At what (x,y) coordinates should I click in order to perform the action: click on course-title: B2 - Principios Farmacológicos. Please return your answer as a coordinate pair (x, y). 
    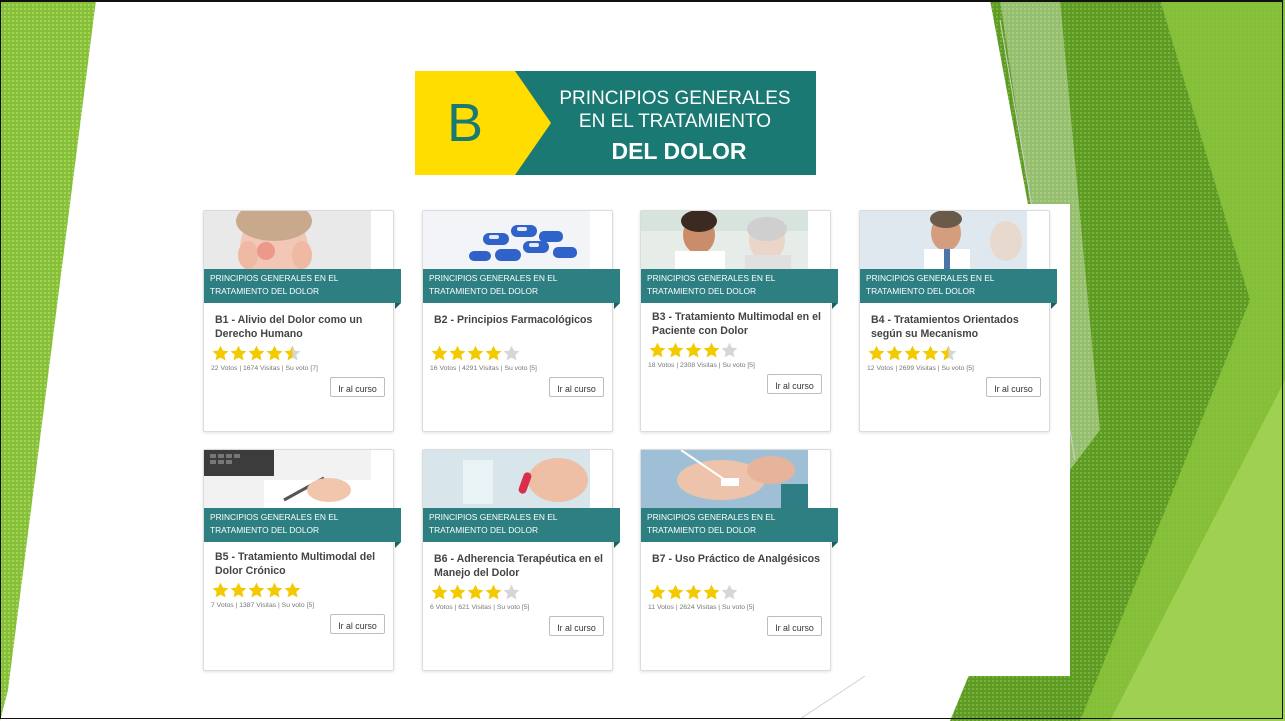
    Looking at the image, I should click on (520, 320).